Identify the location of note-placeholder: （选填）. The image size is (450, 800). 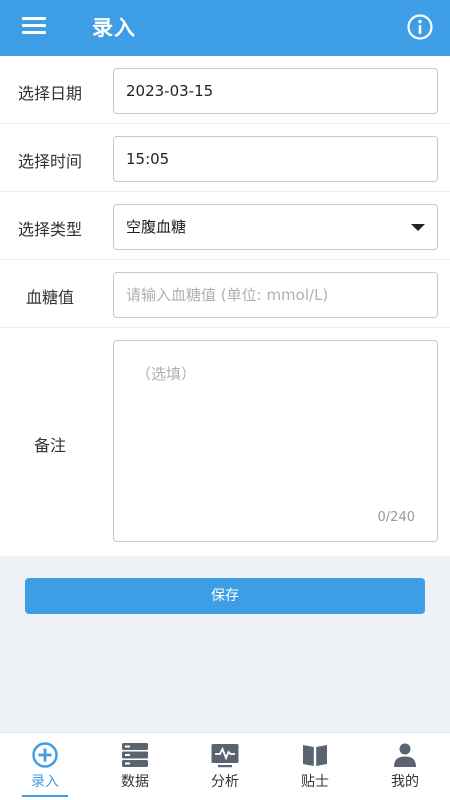
(166, 374).